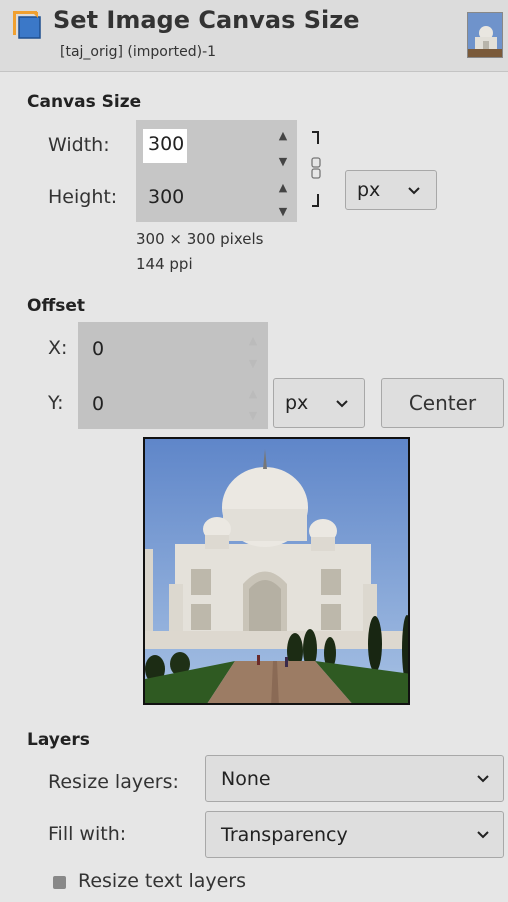 The image size is (508, 902). What do you see at coordinates (283, 135) in the screenshot?
I see `width-increment-button: ▲` at bounding box center [283, 135].